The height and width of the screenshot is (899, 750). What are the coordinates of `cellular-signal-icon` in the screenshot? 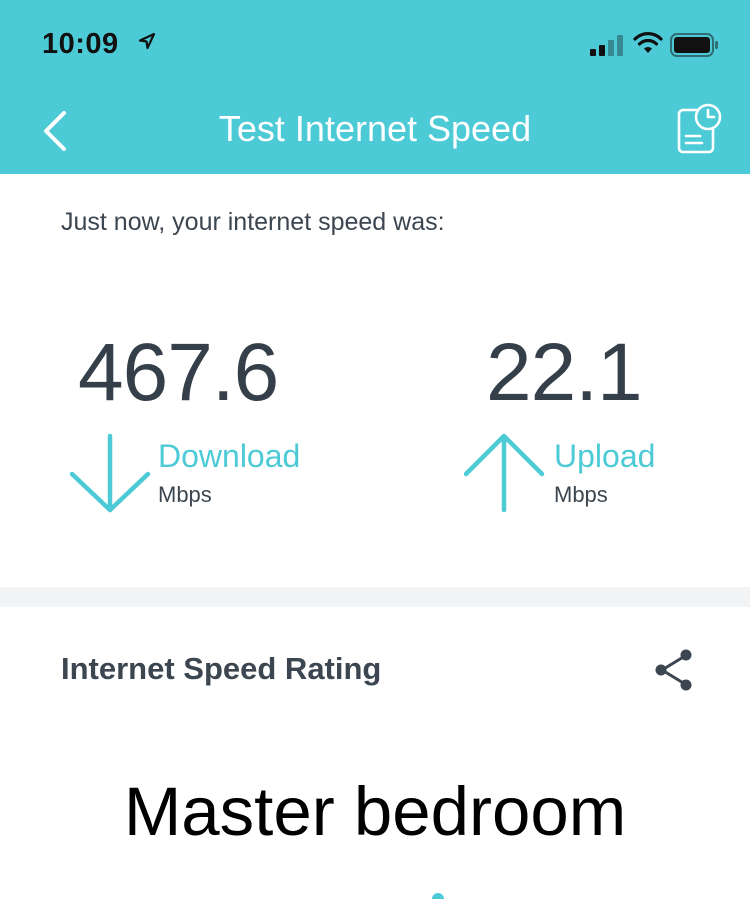 It's located at (606, 45).